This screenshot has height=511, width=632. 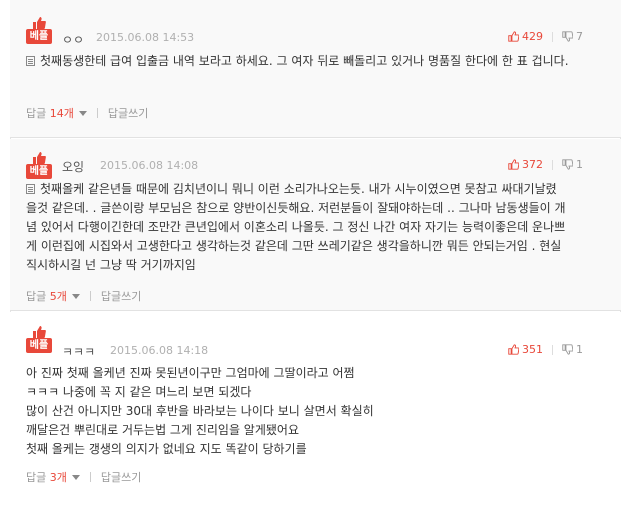 I want to click on comment-line: ㅋㅋㅋ 나중에 꼭 지 같은 며느리 보면 되겠다, so click(x=139, y=392).